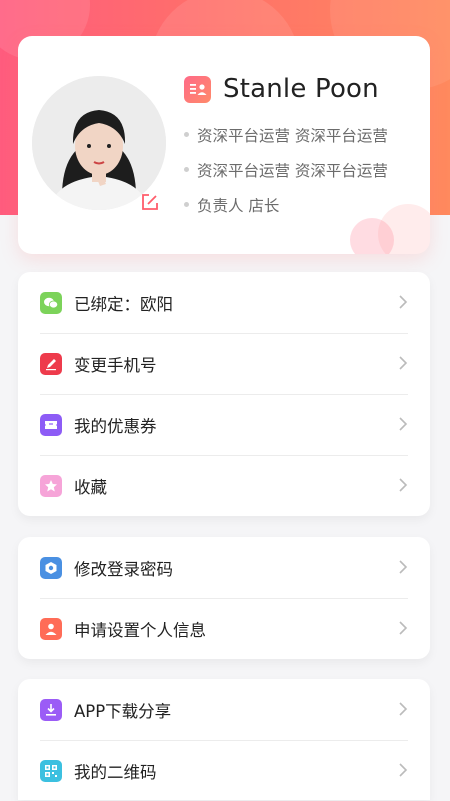  What do you see at coordinates (51, 567) in the screenshot?
I see `shield-icon` at bounding box center [51, 567].